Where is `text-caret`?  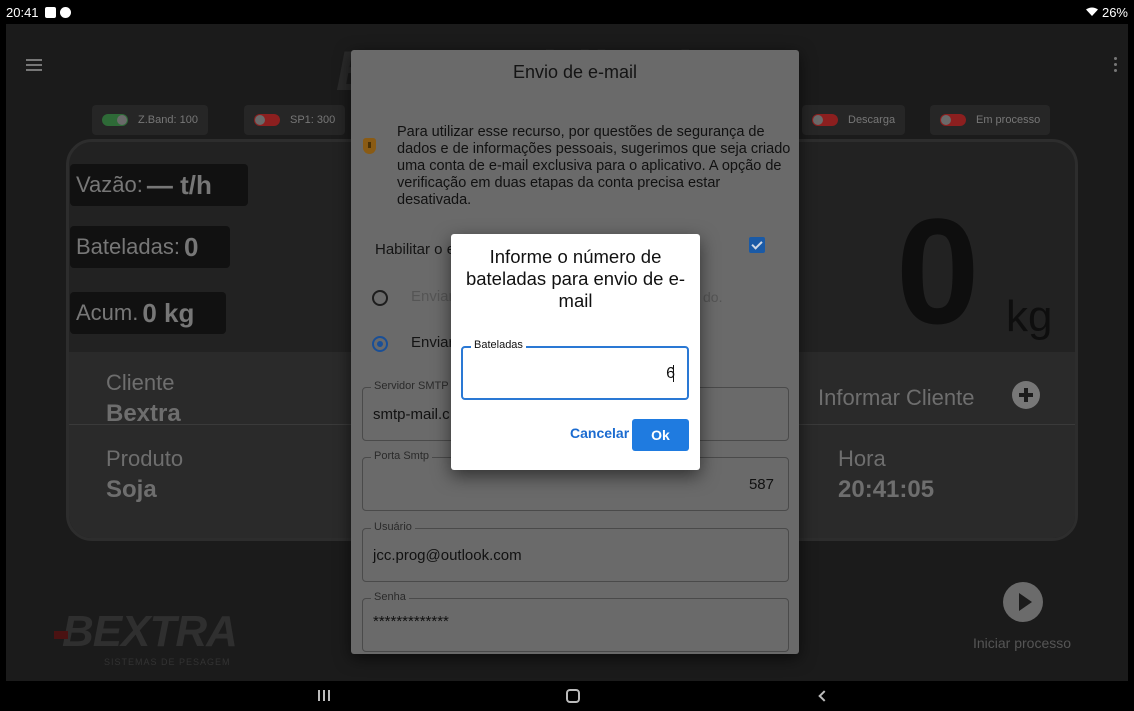
text-caret is located at coordinates (673, 373).